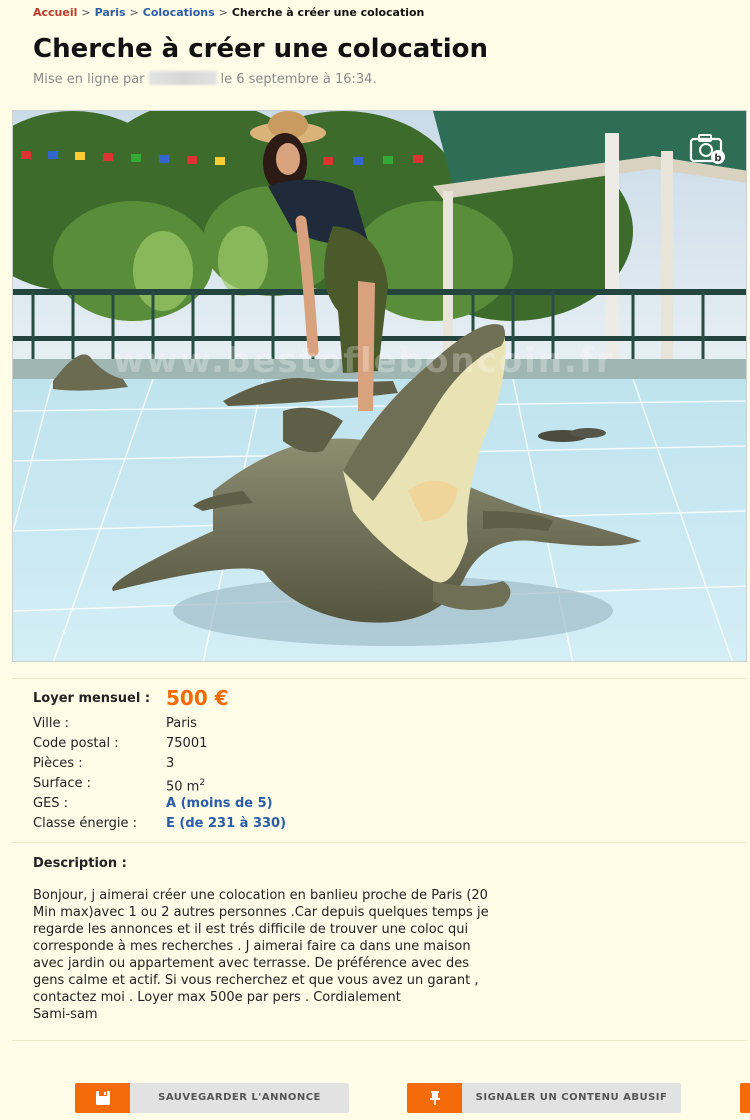 The height and width of the screenshot is (1120, 750). Describe the element at coordinates (328, 12) in the screenshot. I see `breadcrumb-current: Cherche à créer une colocation` at that location.